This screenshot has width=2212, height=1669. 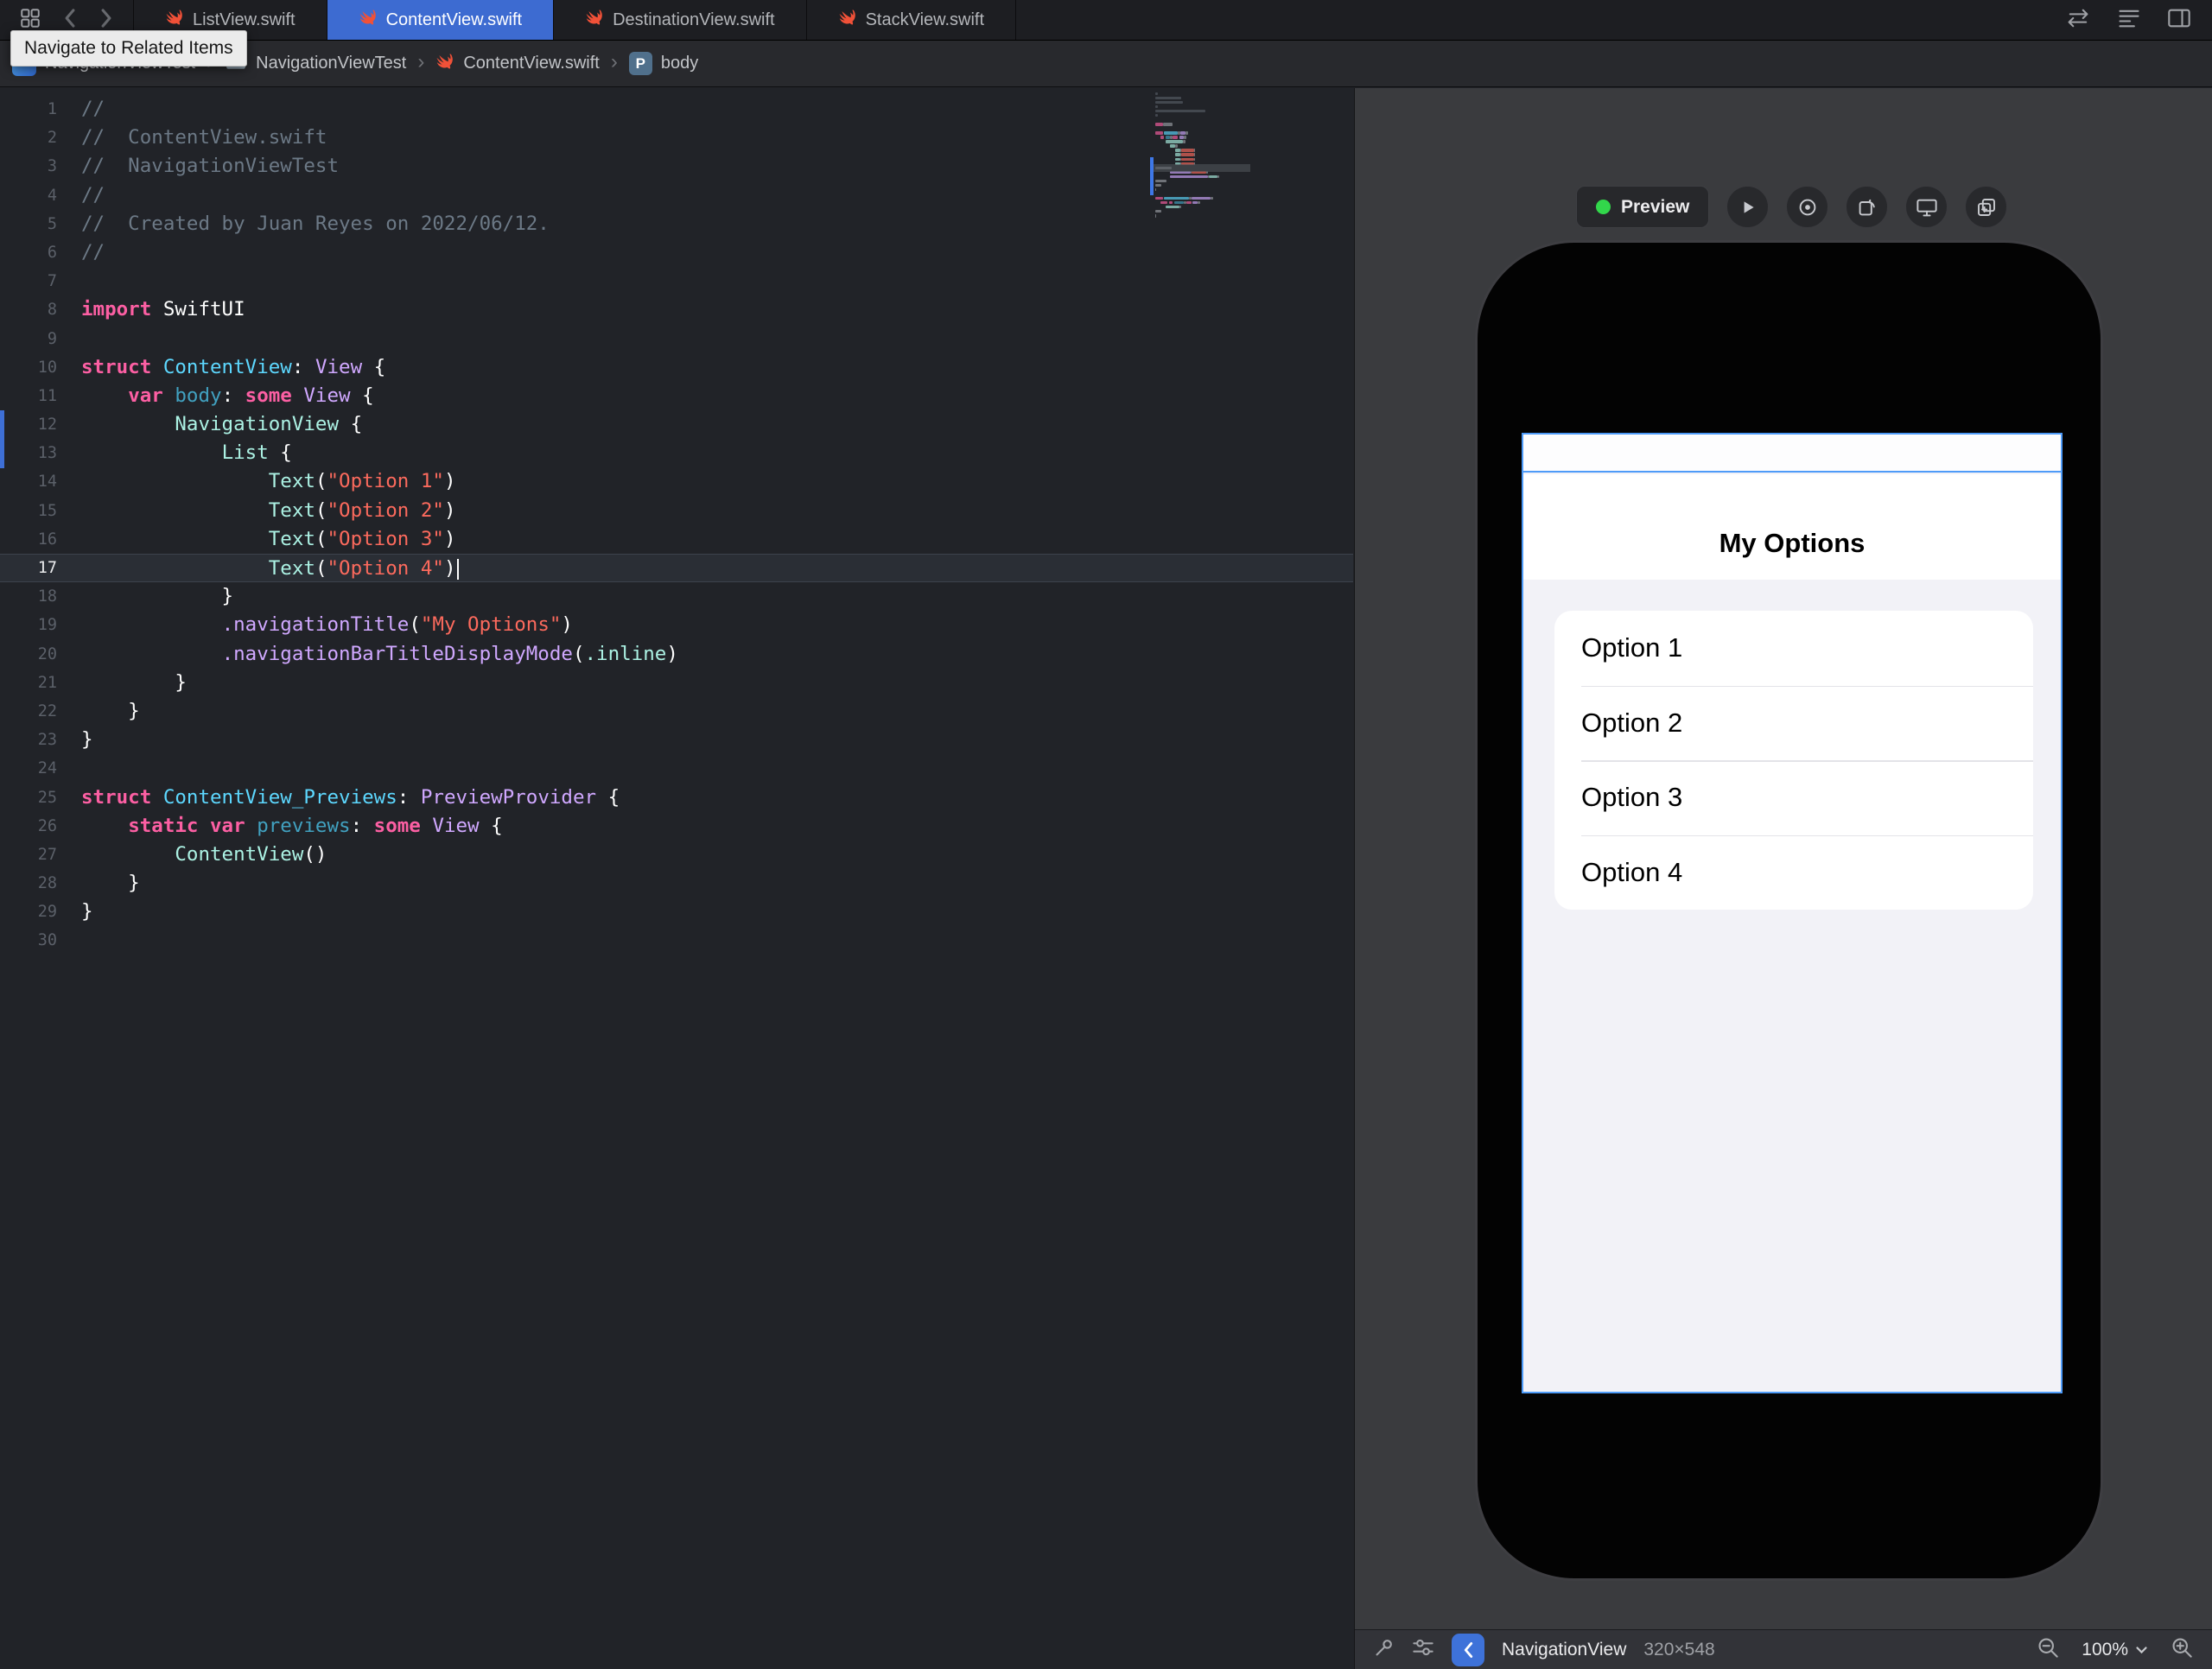 What do you see at coordinates (663, 63) in the screenshot?
I see `breadcrumb-symbol: P body` at bounding box center [663, 63].